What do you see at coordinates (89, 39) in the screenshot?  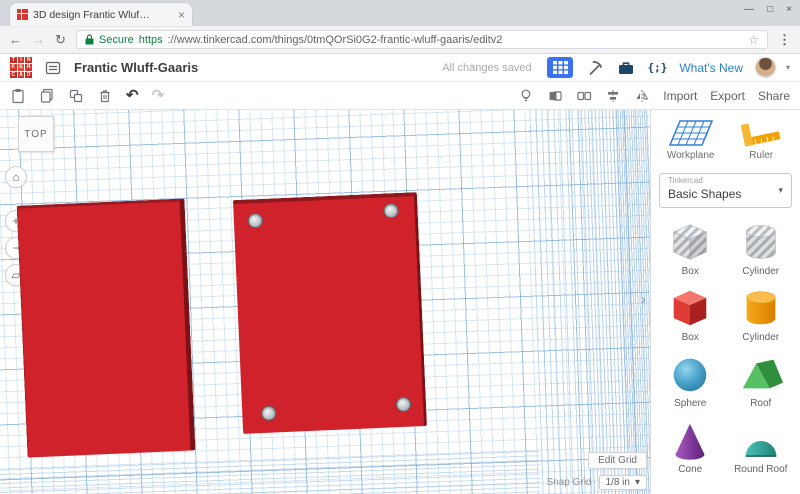 I see `secure-lock-icon` at bounding box center [89, 39].